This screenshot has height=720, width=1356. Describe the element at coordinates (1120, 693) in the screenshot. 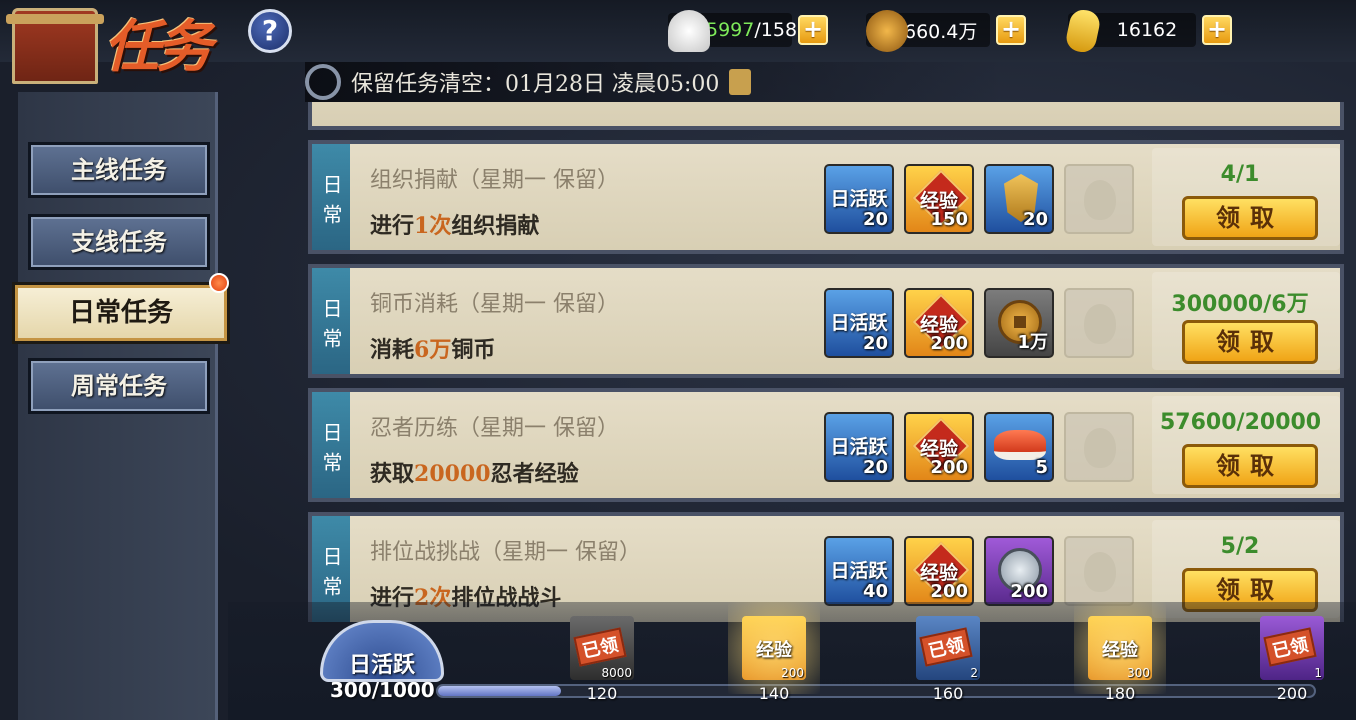

I see `milestone-value: 180` at that location.